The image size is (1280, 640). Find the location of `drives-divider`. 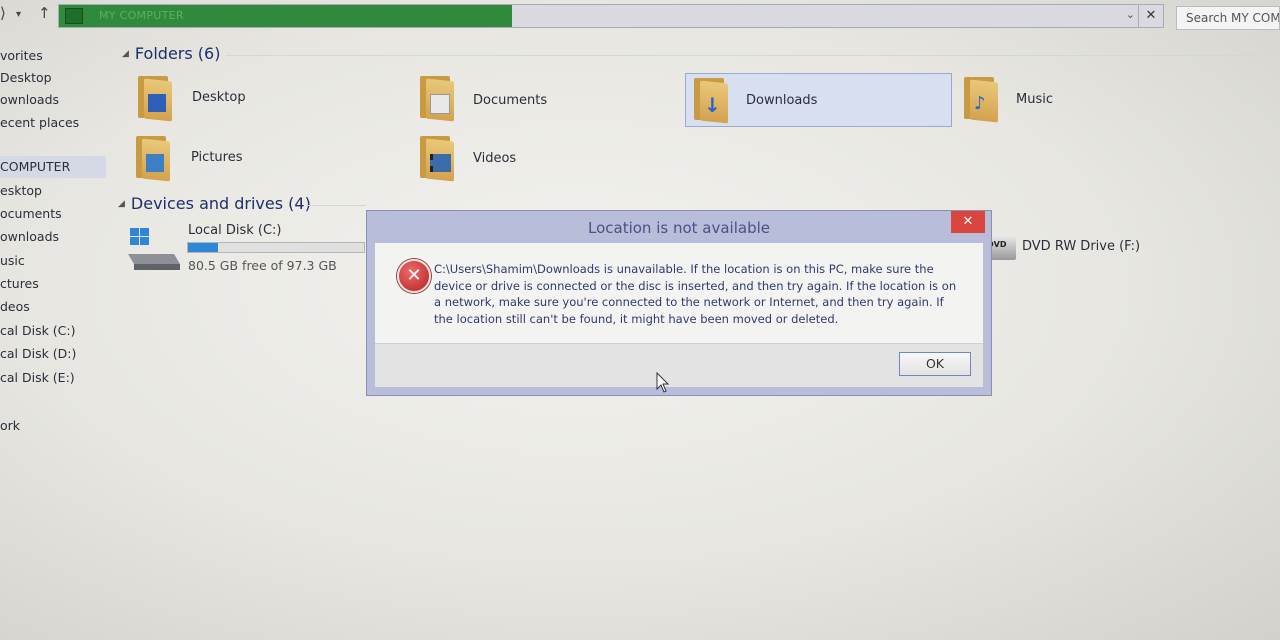

drives-divider is located at coordinates (336, 205).